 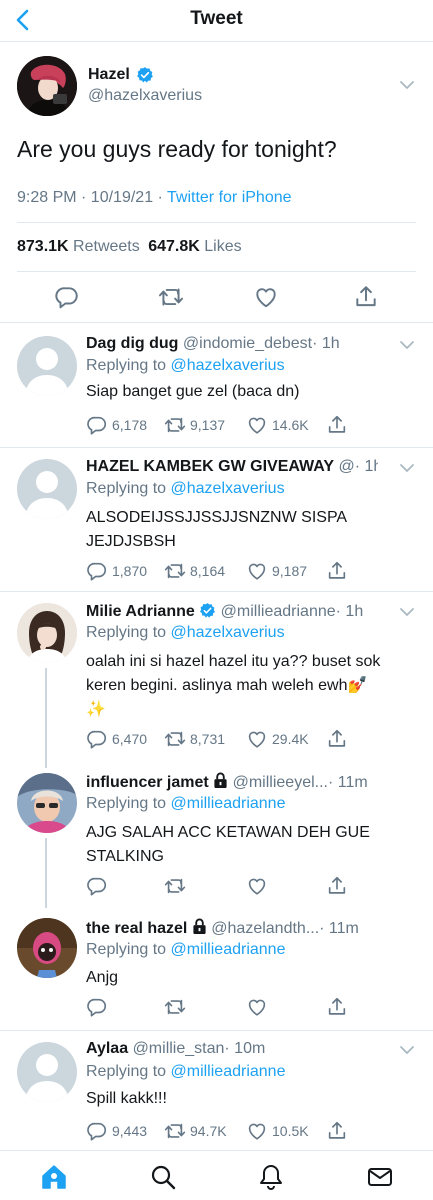 I want to click on likes-label: Likes, so click(x=222, y=246).